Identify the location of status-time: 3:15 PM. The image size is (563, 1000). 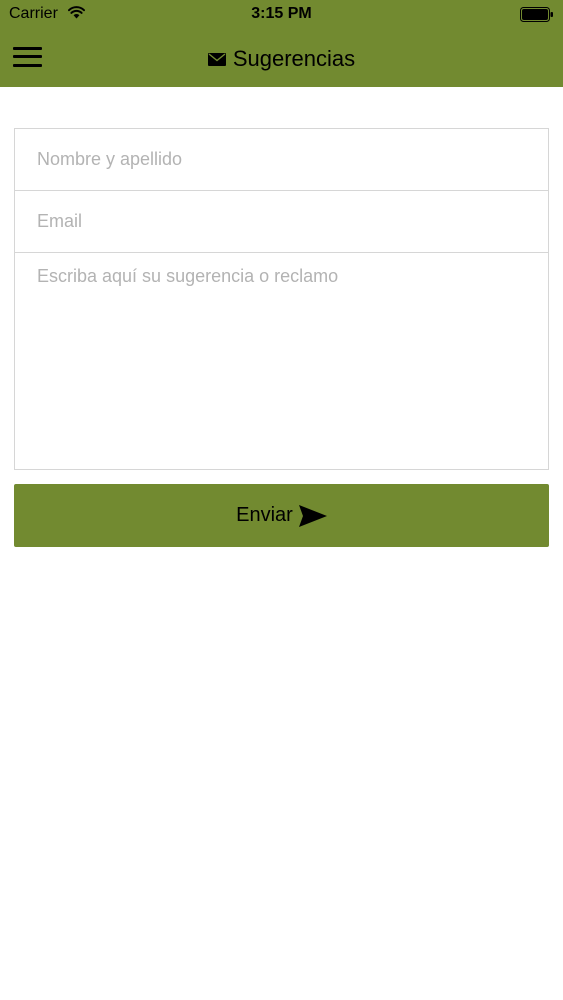
(281, 13).